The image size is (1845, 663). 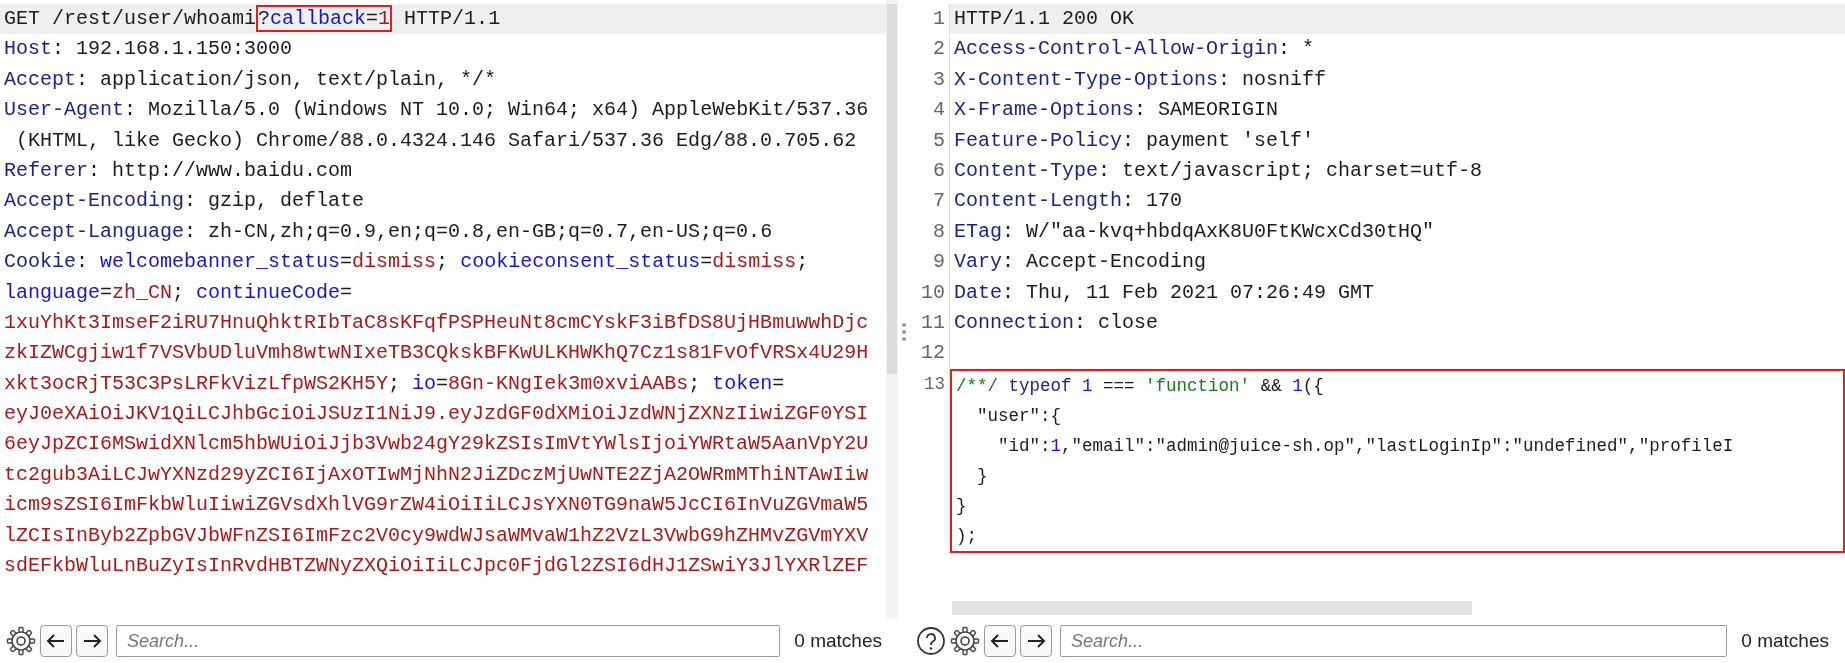 What do you see at coordinates (452, 18) in the screenshot?
I see `code-text: HTTP/1.1` at bounding box center [452, 18].